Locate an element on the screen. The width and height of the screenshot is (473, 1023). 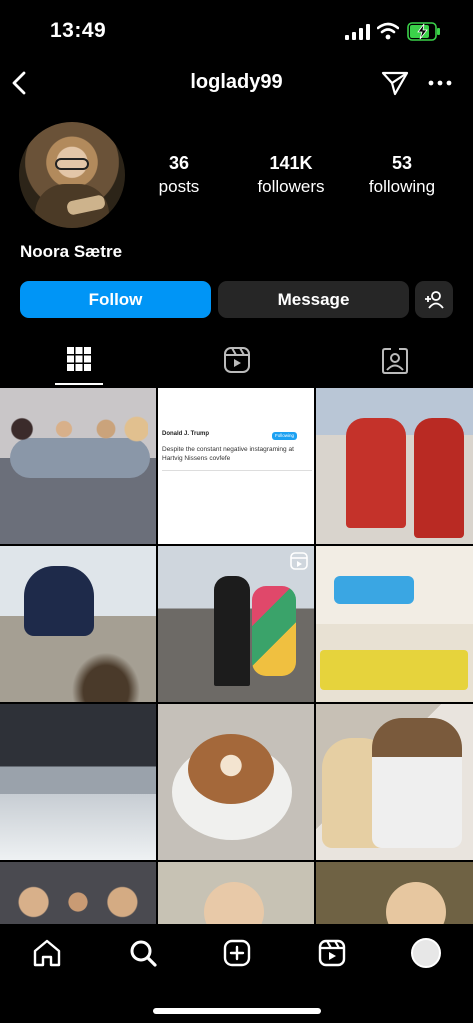
create-icon is located at coordinates (237, 953).